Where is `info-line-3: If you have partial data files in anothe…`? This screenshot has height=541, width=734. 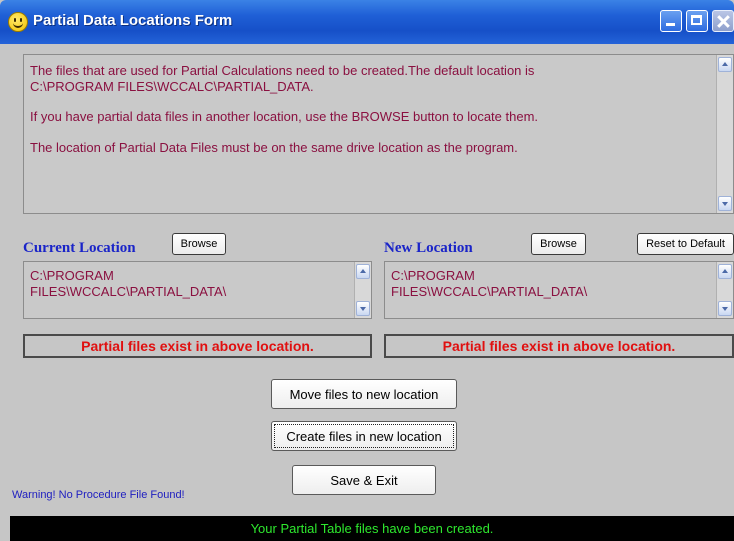 info-line-3: If you have partial data files in anothe… is located at coordinates (284, 116).